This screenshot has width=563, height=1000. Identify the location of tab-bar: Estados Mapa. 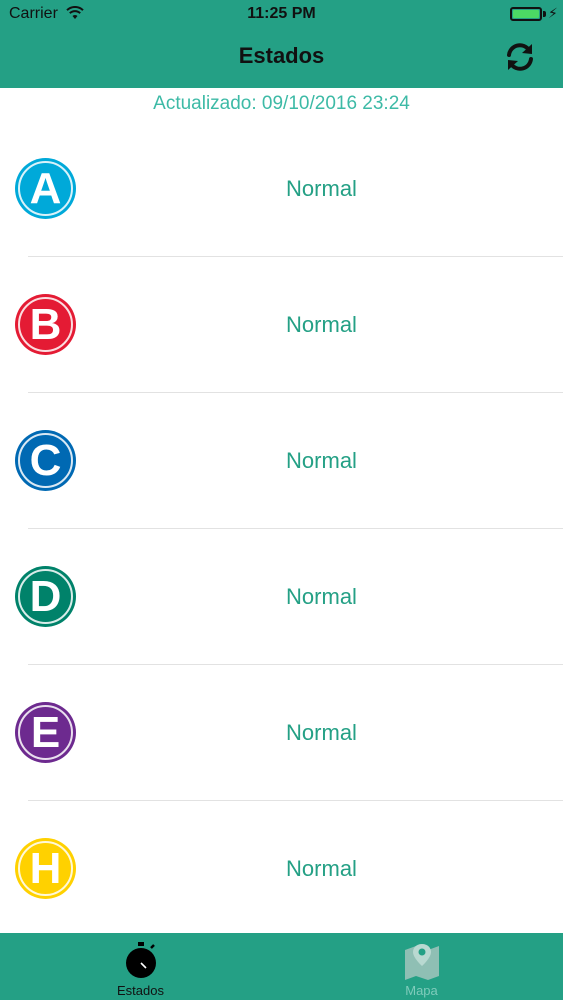
(281, 966).